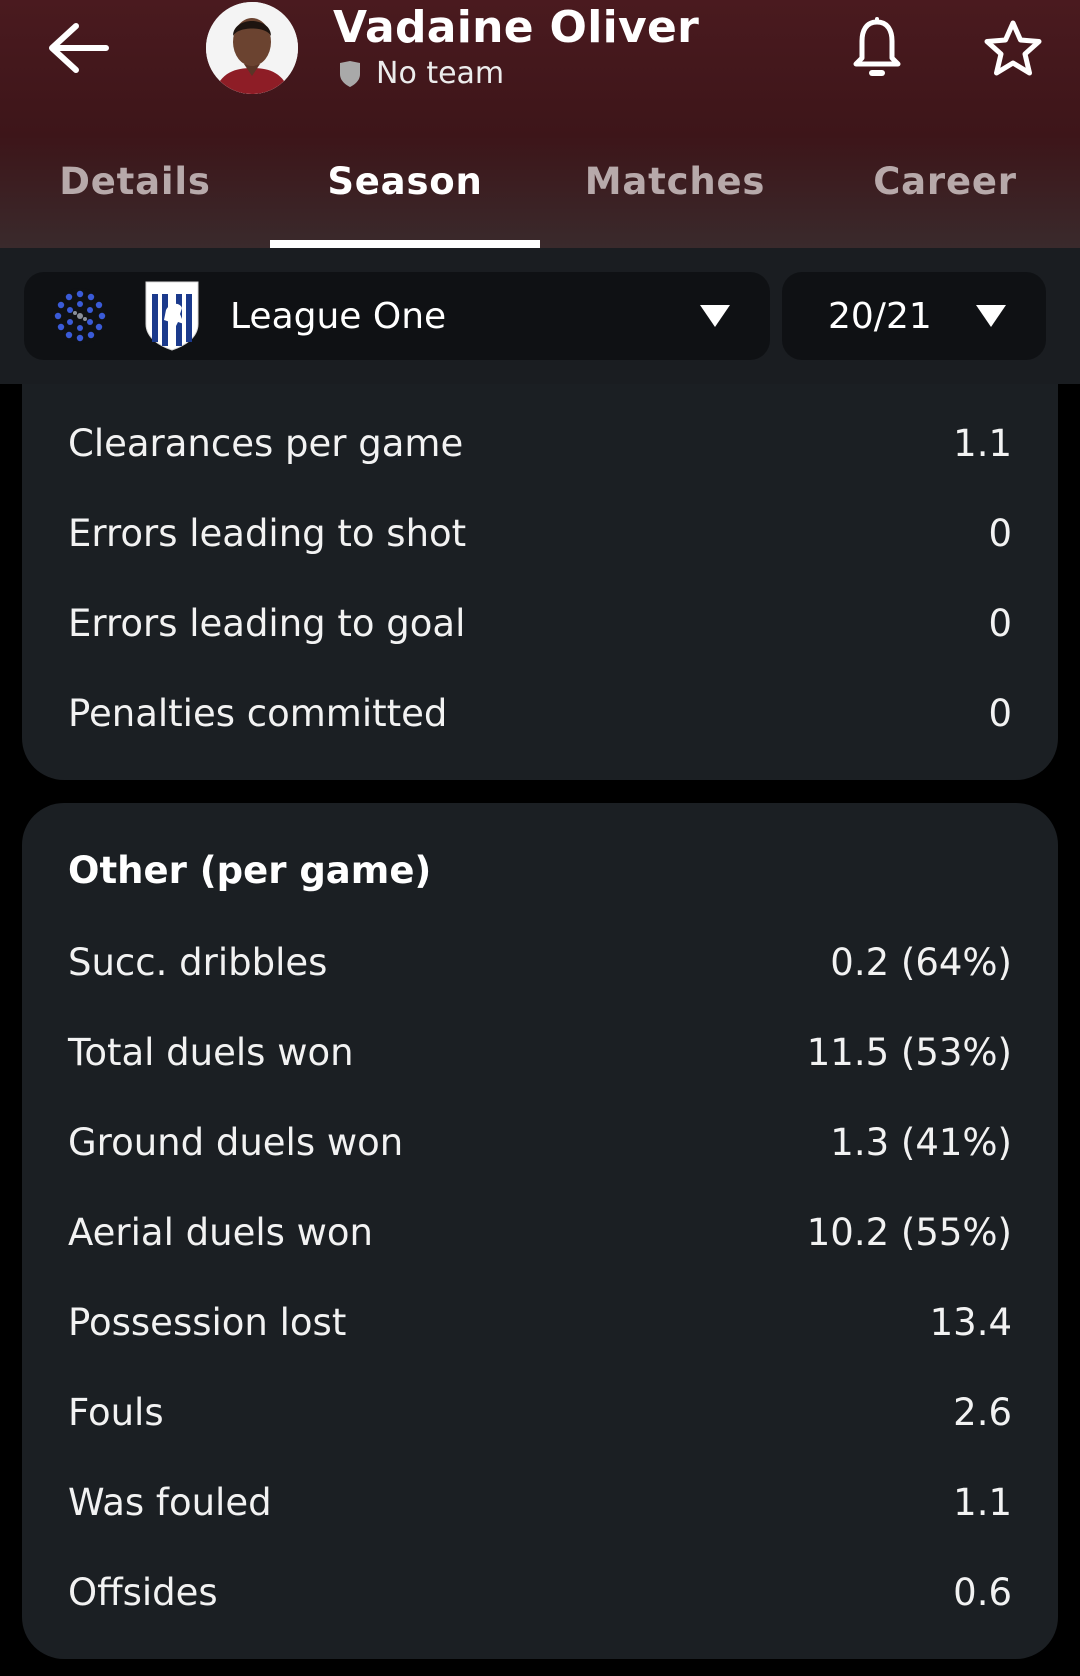 The height and width of the screenshot is (1676, 1080). What do you see at coordinates (220, 1232) in the screenshot?
I see `stat-label: Aerial duels won` at bounding box center [220, 1232].